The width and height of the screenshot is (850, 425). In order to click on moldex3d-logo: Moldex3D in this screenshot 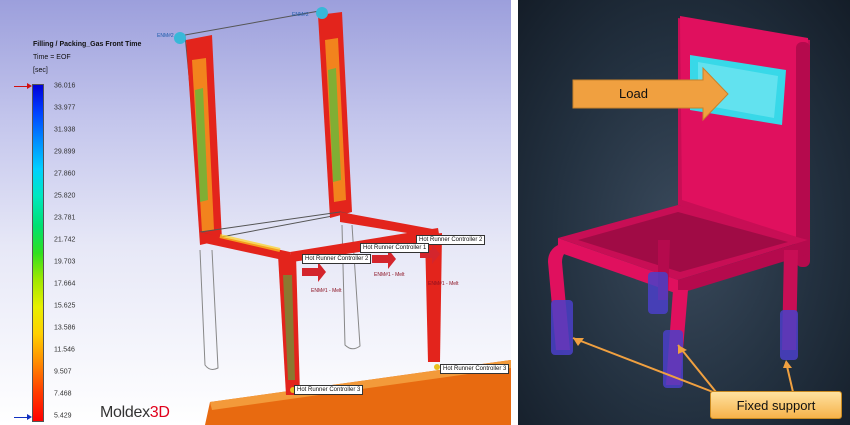, I will do `click(135, 412)`.